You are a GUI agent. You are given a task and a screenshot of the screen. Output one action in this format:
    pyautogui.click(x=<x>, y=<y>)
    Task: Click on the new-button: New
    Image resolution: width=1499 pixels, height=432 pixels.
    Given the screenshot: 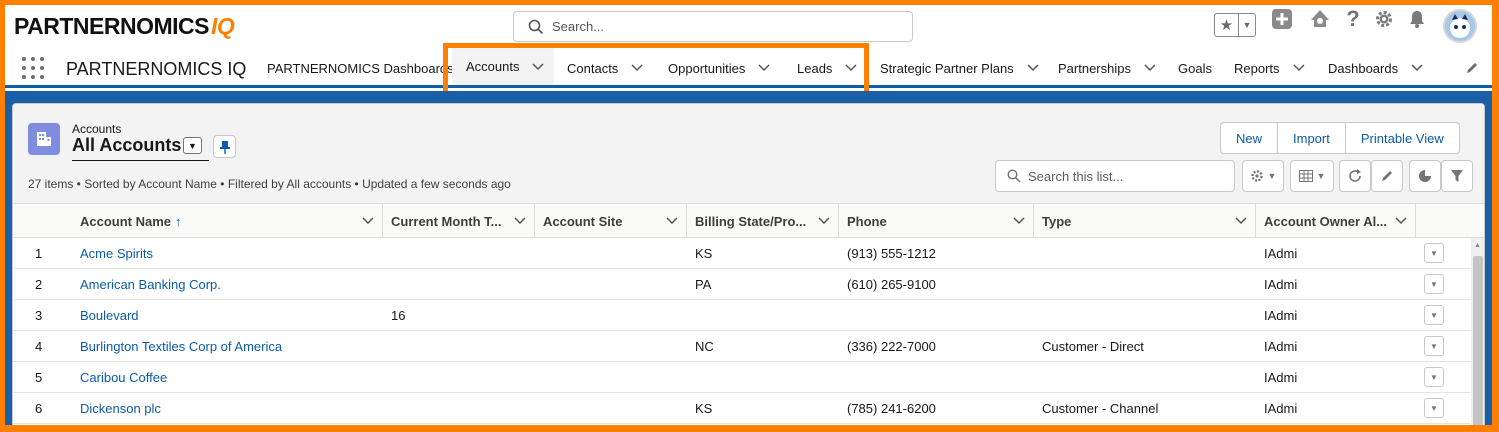 What is the action you would take?
    pyautogui.click(x=1250, y=138)
    